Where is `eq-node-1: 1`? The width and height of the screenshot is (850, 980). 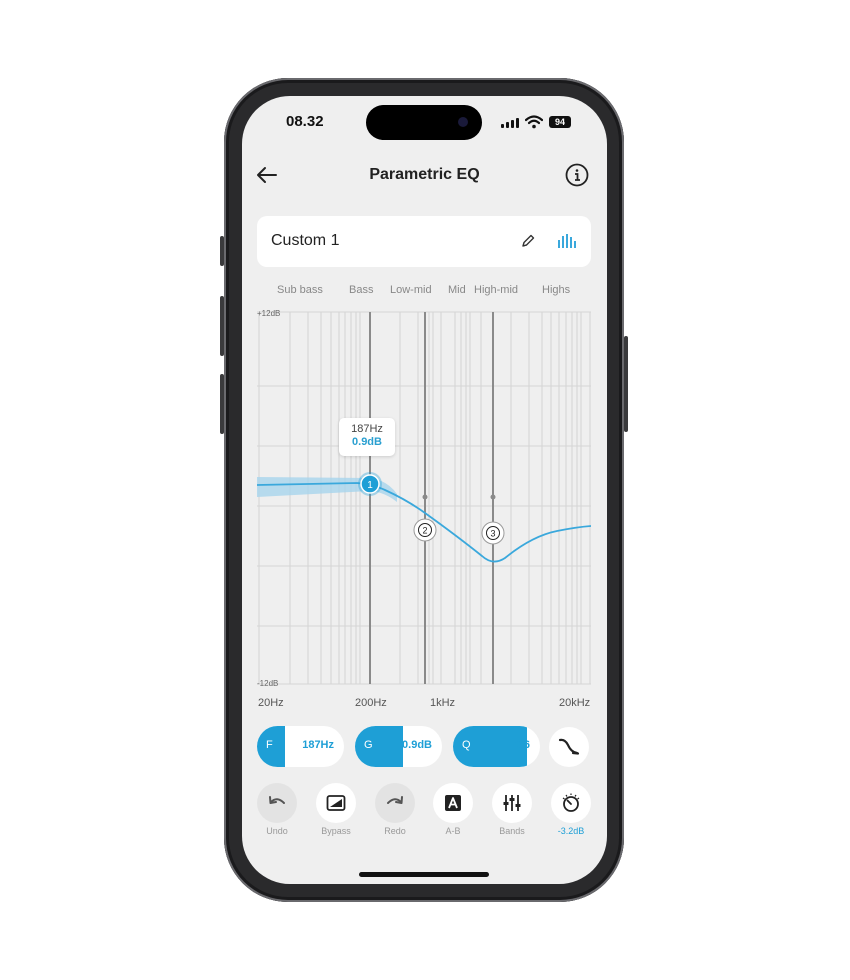 eq-node-1: 1 is located at coordinates (370, 484).